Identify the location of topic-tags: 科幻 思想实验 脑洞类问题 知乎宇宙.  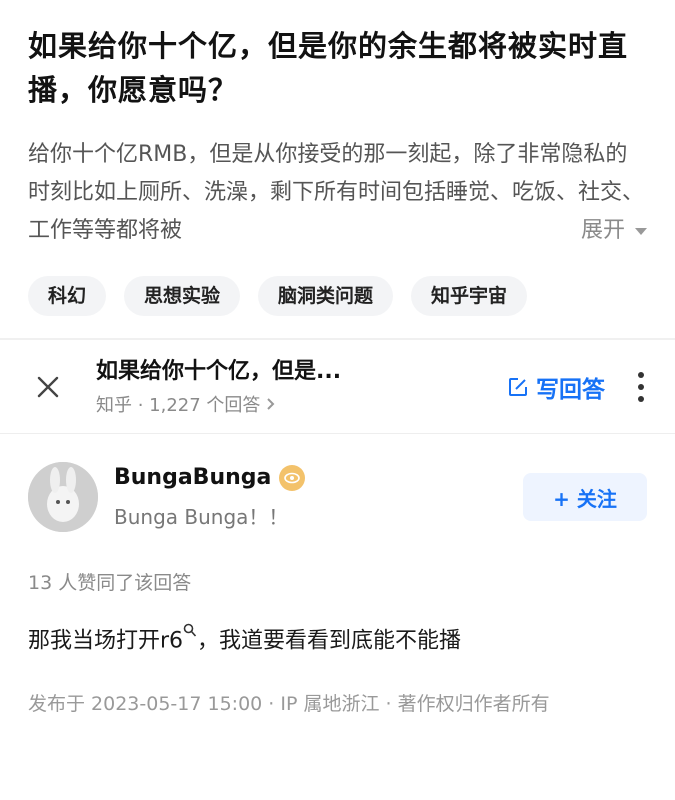
(337, 307).